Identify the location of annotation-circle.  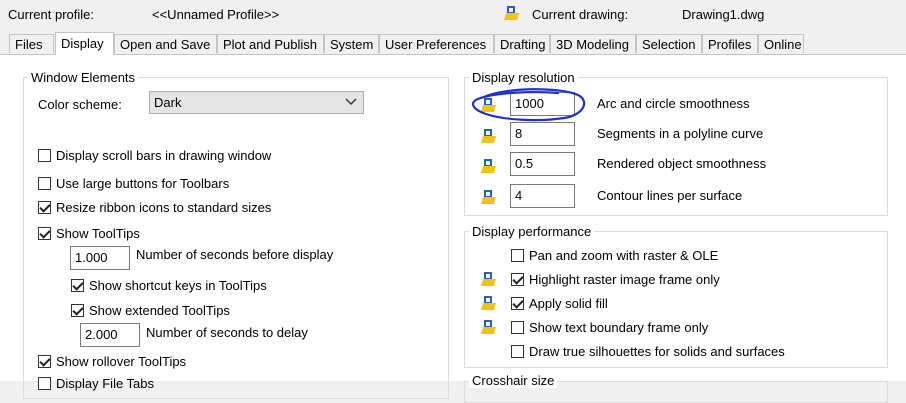
(528, 105).